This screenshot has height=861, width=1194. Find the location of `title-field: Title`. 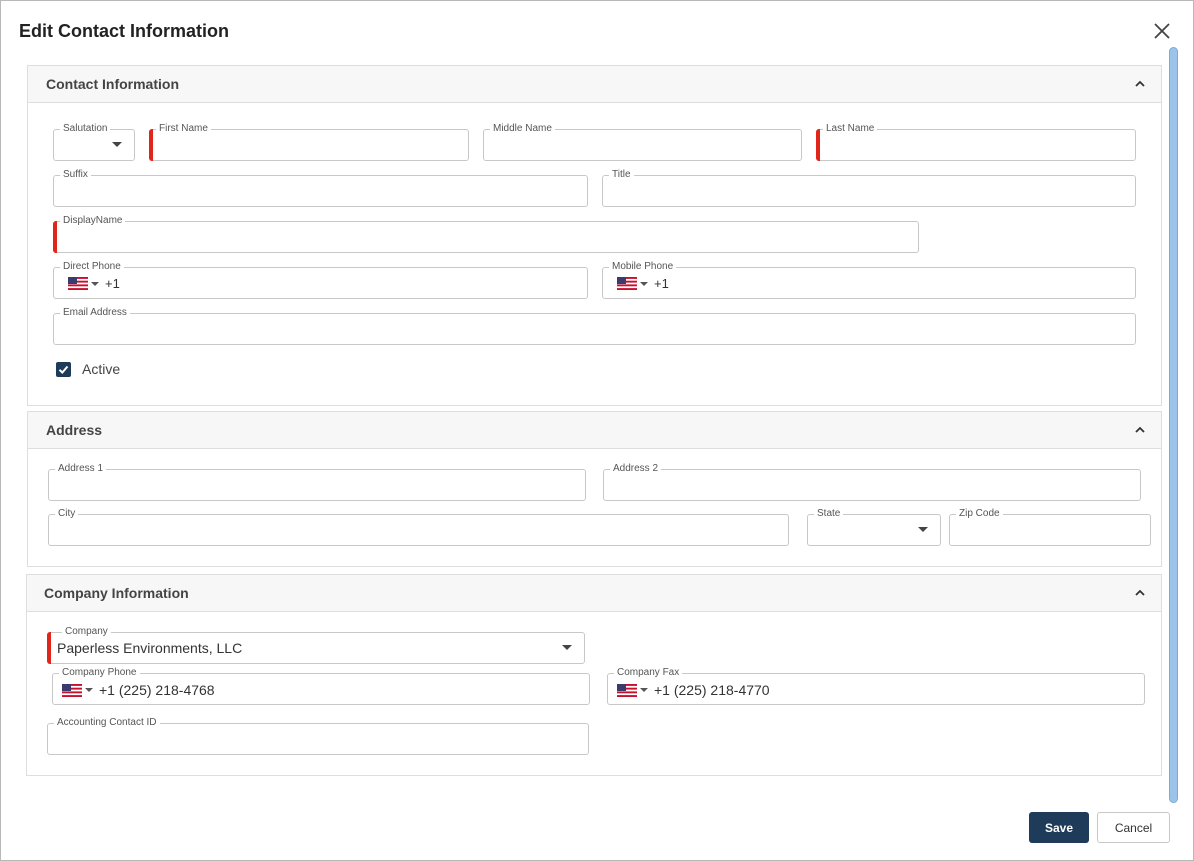

title-field: Title is located at coordinates (869, 187).